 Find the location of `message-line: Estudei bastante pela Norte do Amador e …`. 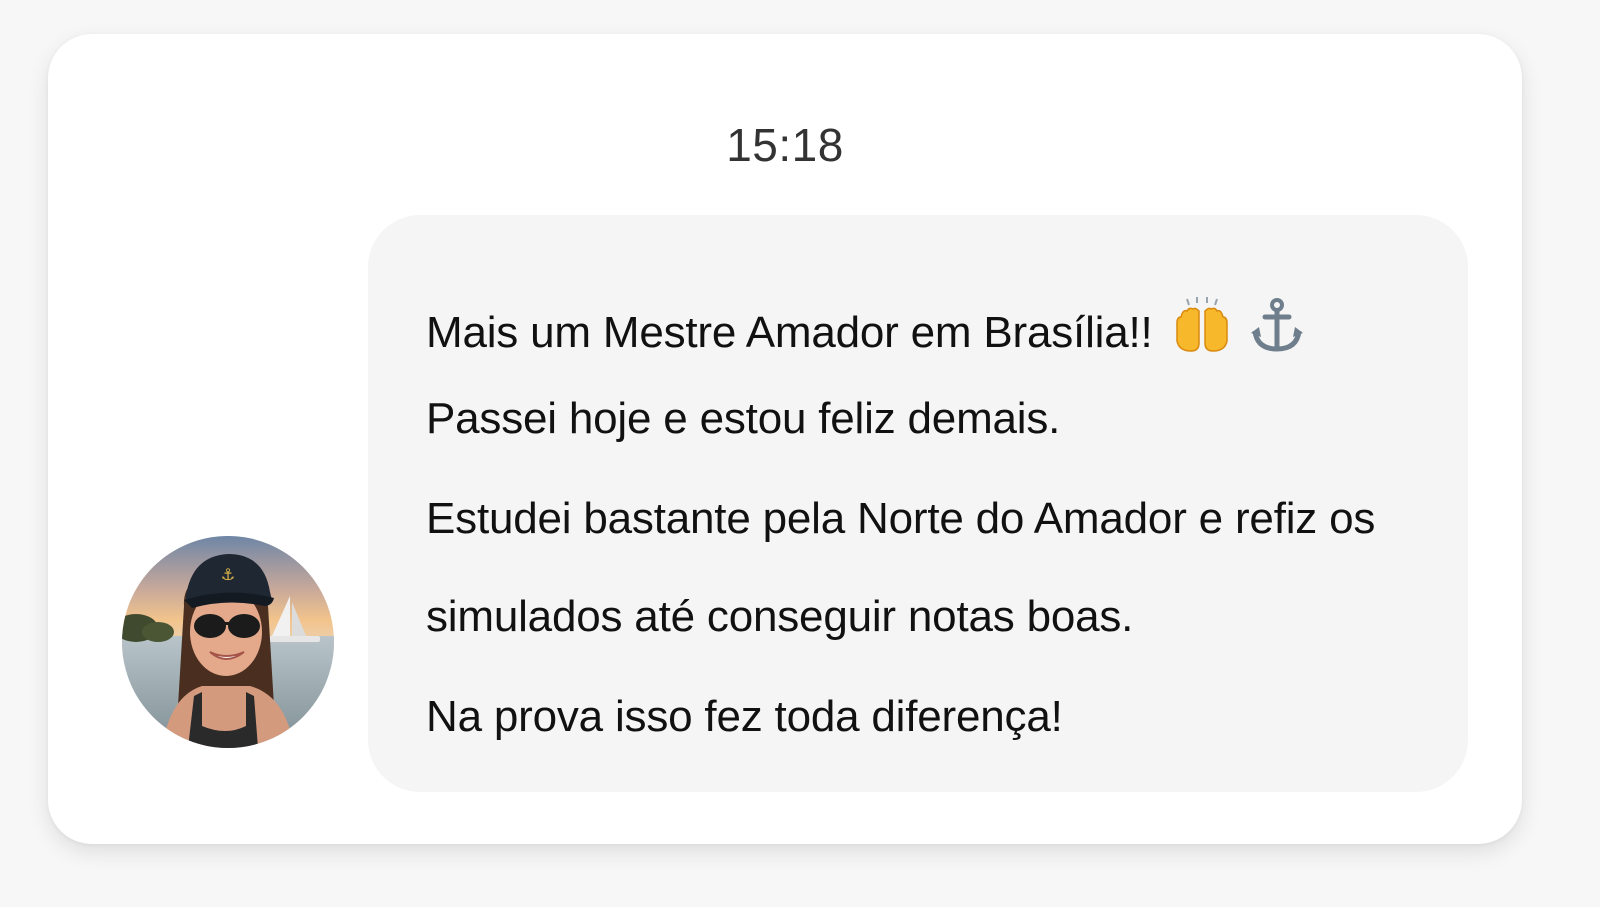

message-line: Estudei bastante pela Norte do Amador e … is located at coordinates (901, 518).